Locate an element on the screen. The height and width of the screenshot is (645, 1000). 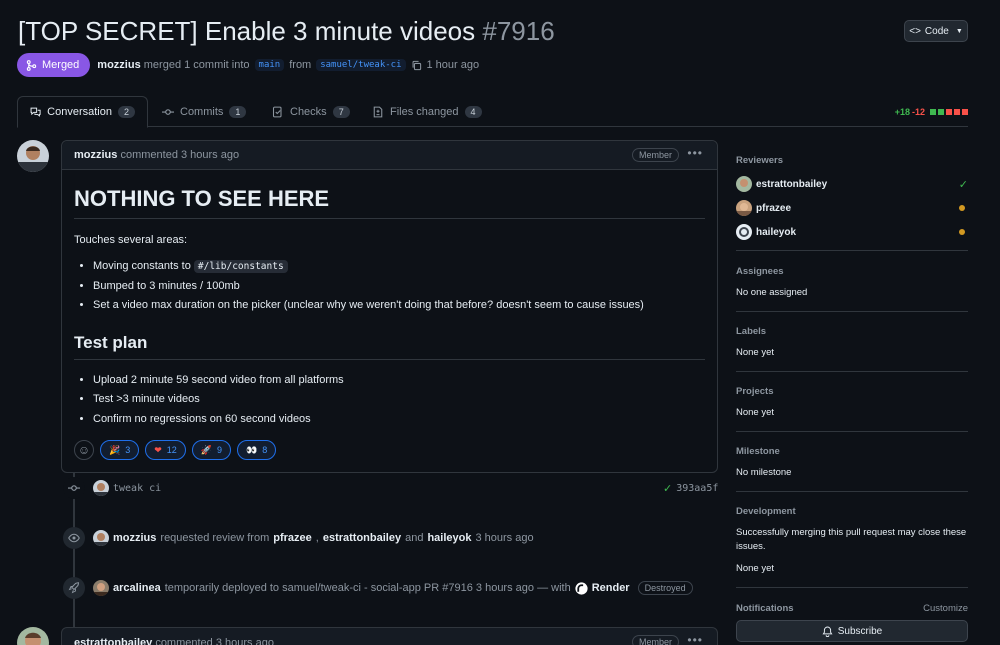
list-item: Test >3 minute videos is located at coordinates (399, 400).